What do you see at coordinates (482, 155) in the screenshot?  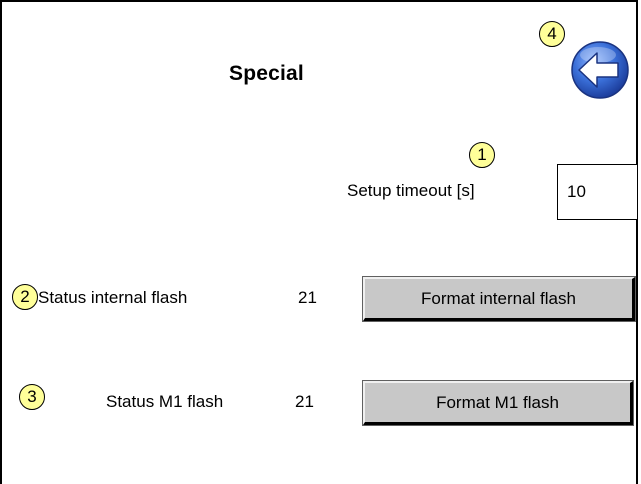 I see `callout-marker-1: 1` at bounding box center [482, 155].